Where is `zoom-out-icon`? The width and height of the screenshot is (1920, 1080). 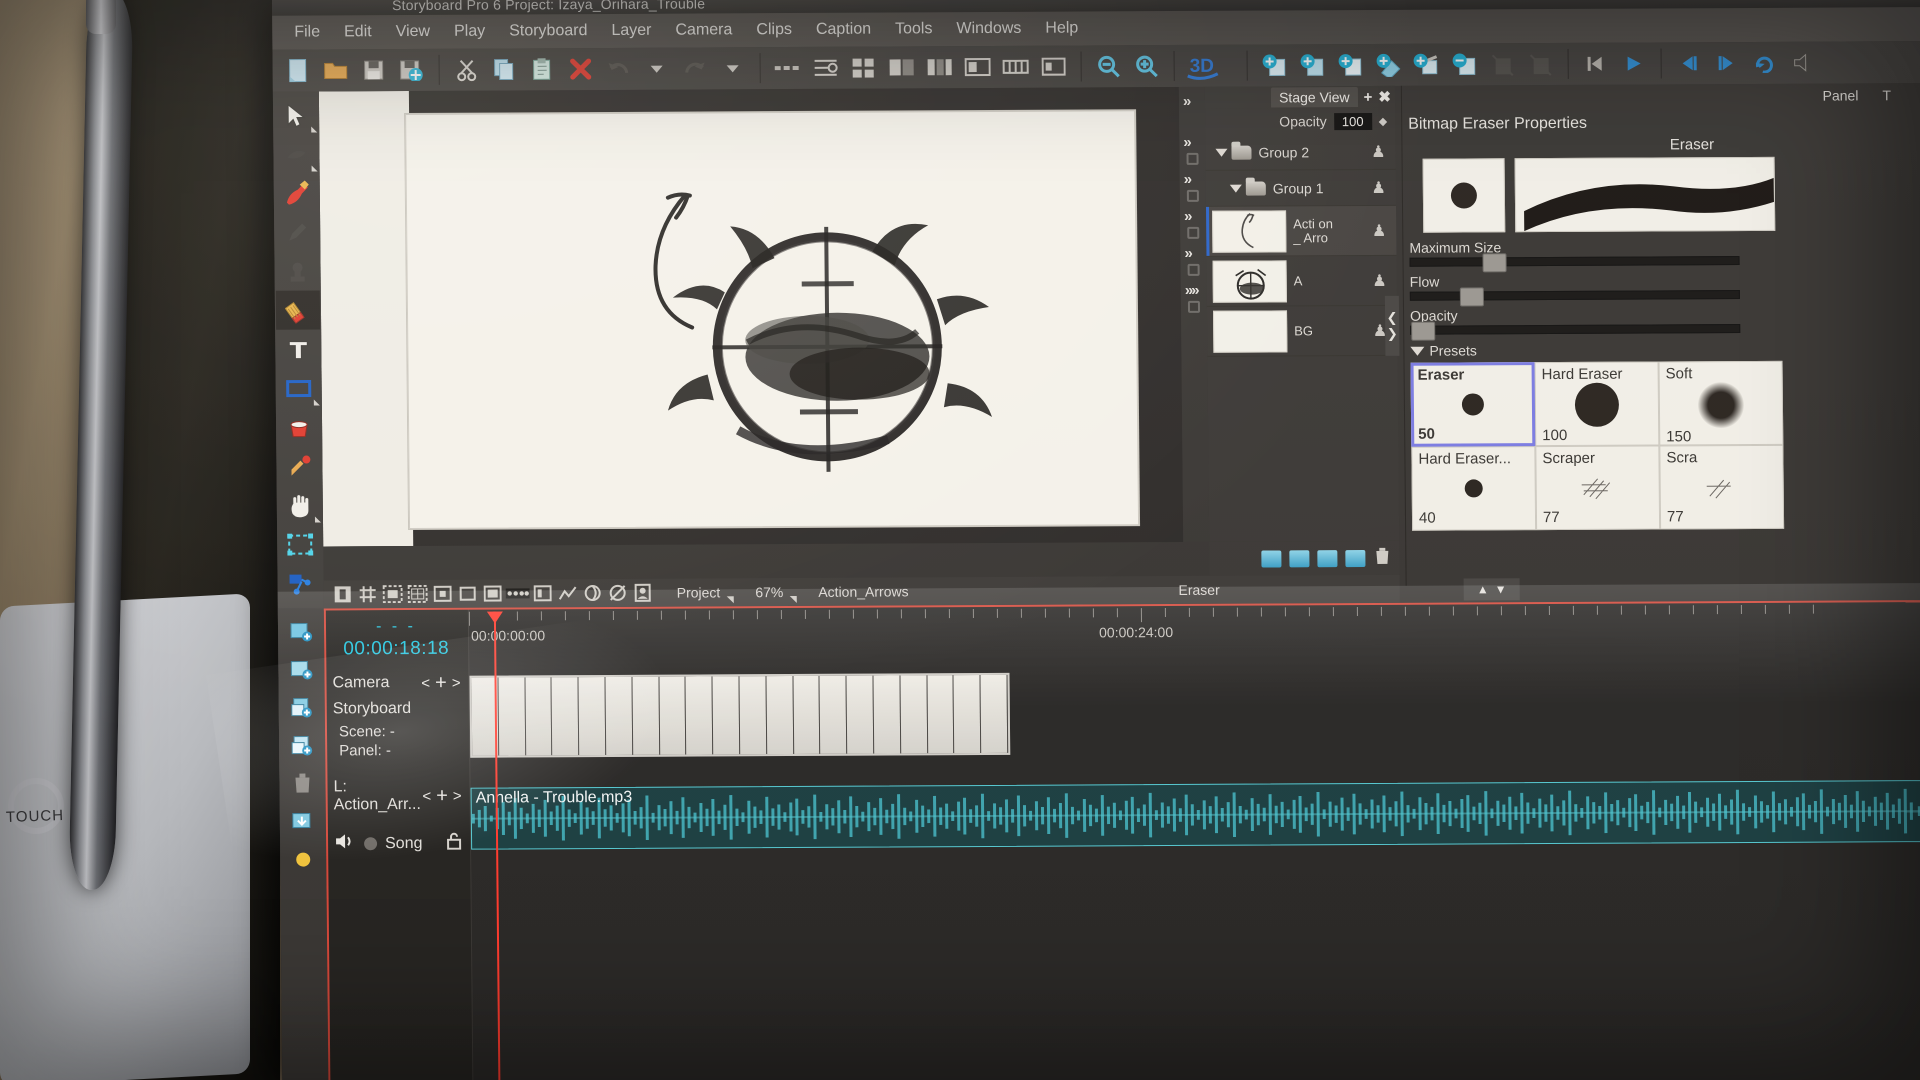
zoom-out-icon is located at coordinates (1108, 66).